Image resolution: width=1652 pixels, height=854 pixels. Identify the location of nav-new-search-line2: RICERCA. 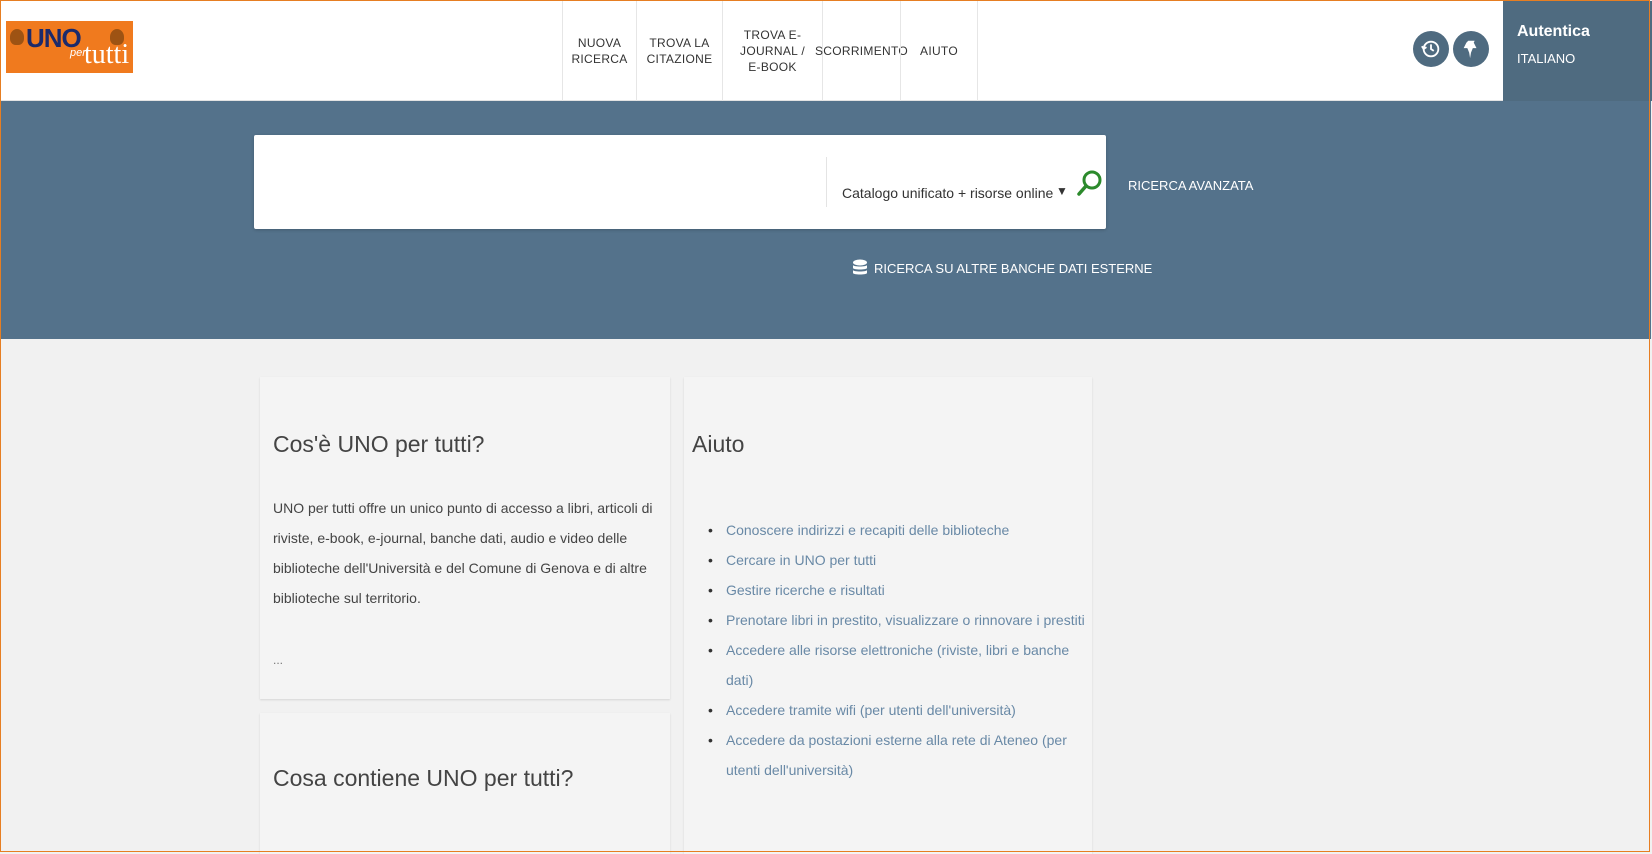
(599, 59).